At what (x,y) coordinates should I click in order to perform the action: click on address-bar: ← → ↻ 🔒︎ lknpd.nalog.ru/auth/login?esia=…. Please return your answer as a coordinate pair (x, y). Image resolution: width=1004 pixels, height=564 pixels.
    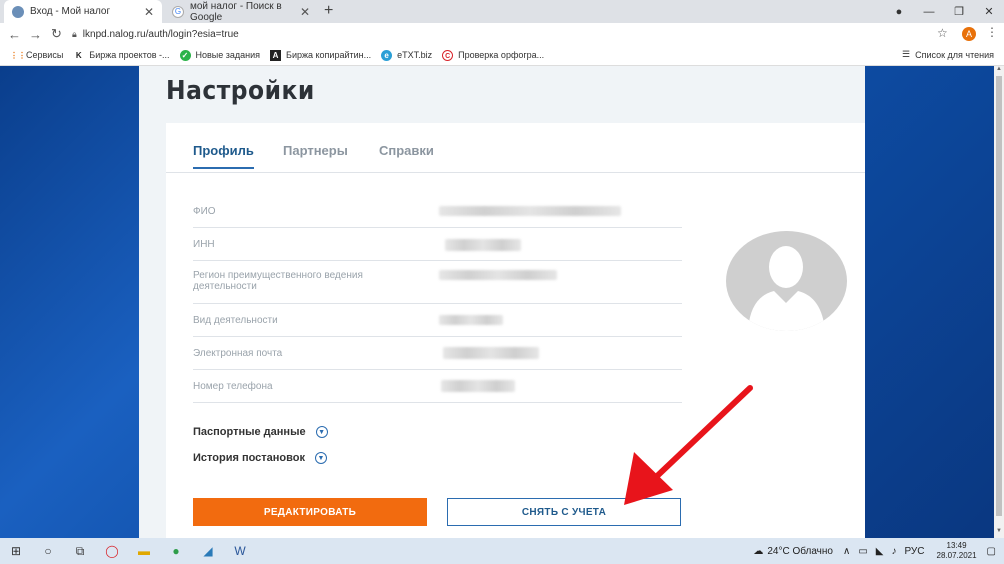
    Looking at the image, I should click on (502, 34).